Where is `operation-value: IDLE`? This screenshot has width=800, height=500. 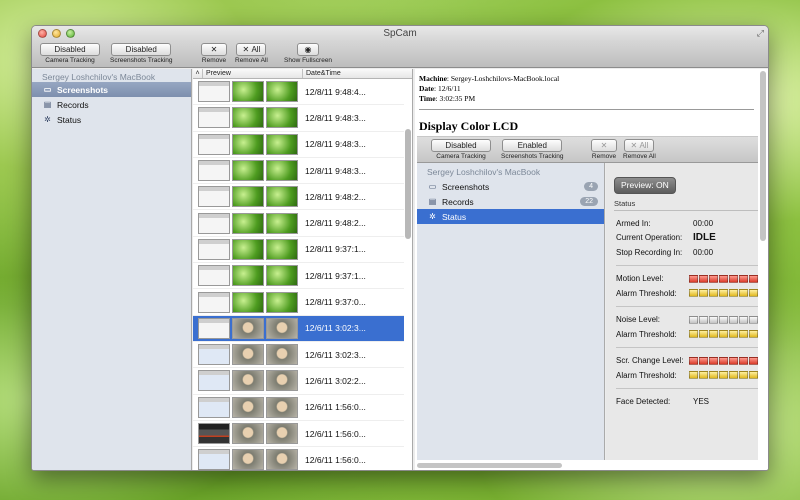 operation-value: IDLE is located at coordinates (704, 238).